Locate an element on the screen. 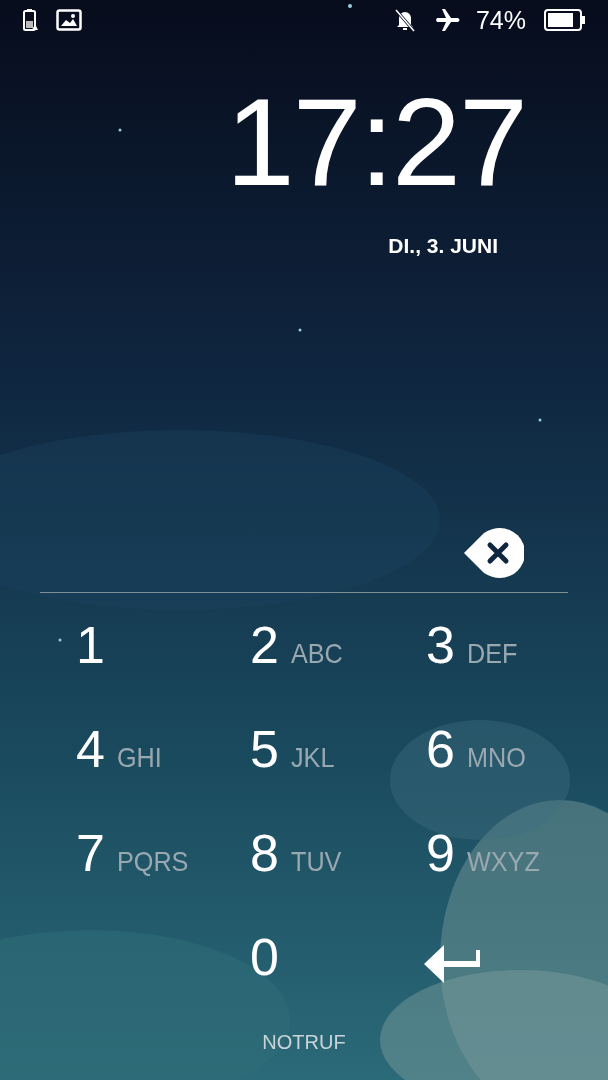  keypad-key: 6 MNO is located at coordinates (479, 749).